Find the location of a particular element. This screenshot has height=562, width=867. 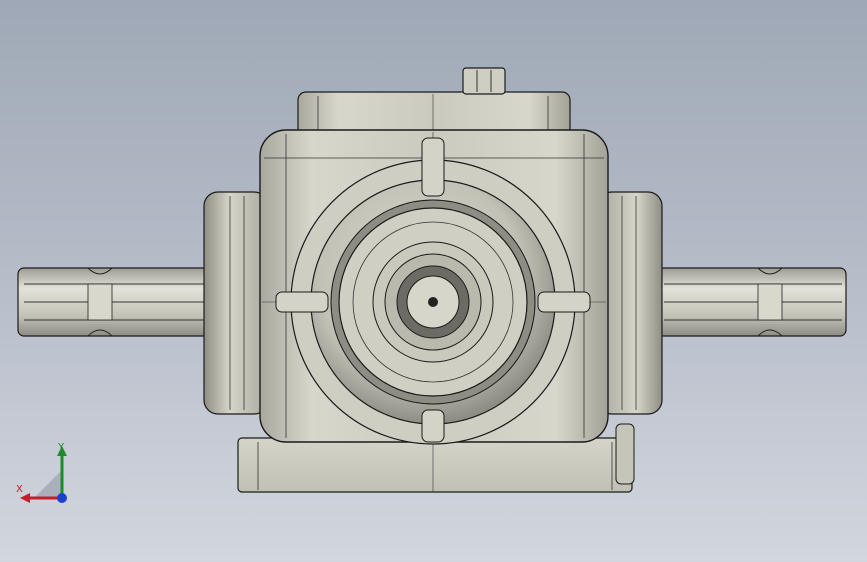

top-bolt is located at coordinates (484, 81).